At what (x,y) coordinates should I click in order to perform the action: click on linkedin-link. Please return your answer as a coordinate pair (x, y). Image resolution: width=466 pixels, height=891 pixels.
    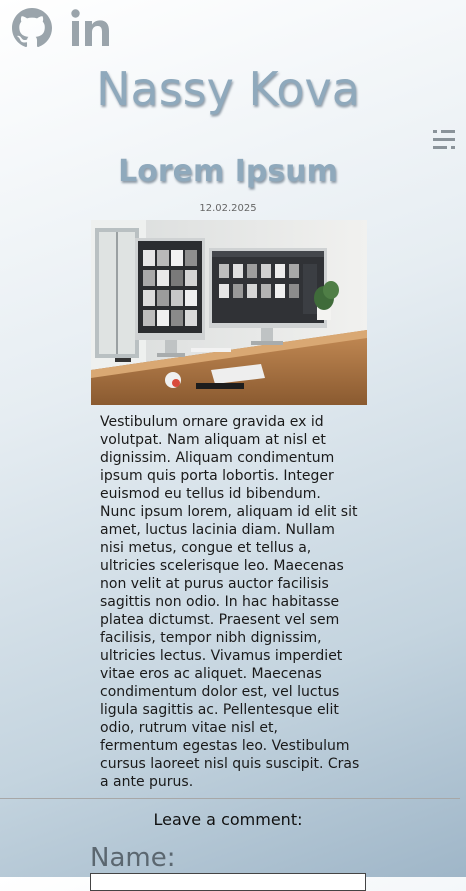
    Looking at the image, I should click on (92, 28).